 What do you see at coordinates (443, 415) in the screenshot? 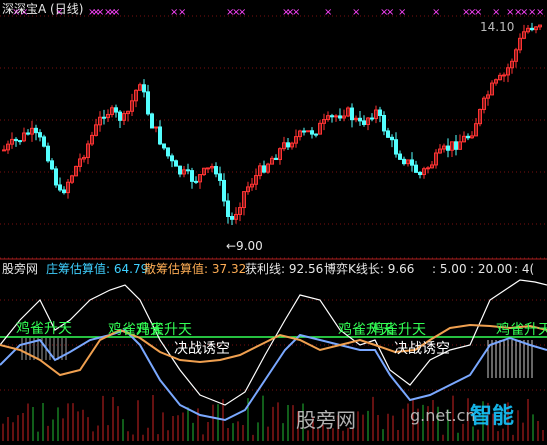
I see `watermark-site: g.net.cn` at bounding box center [443, 415].